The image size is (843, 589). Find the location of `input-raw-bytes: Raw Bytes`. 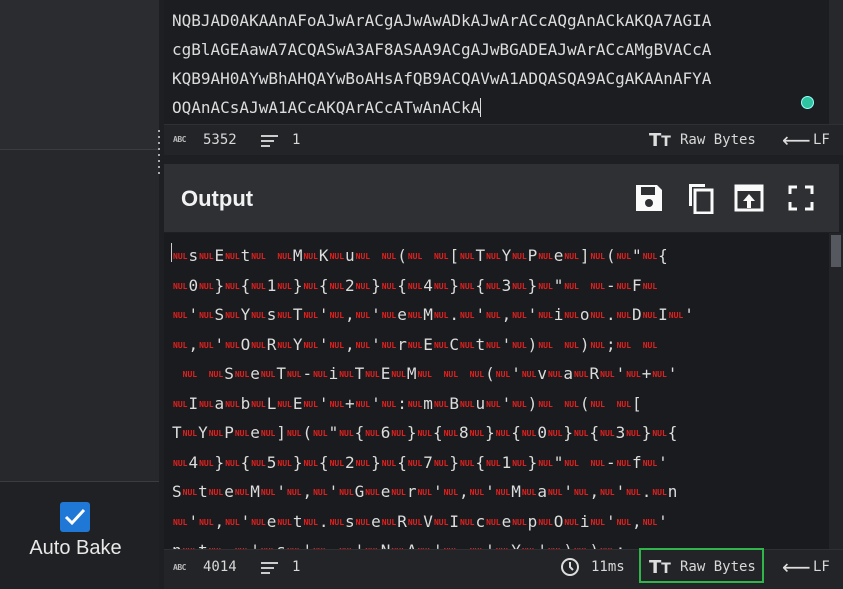

input-raw-bytes: Raw Bytes is located at coordinates (718, 140).